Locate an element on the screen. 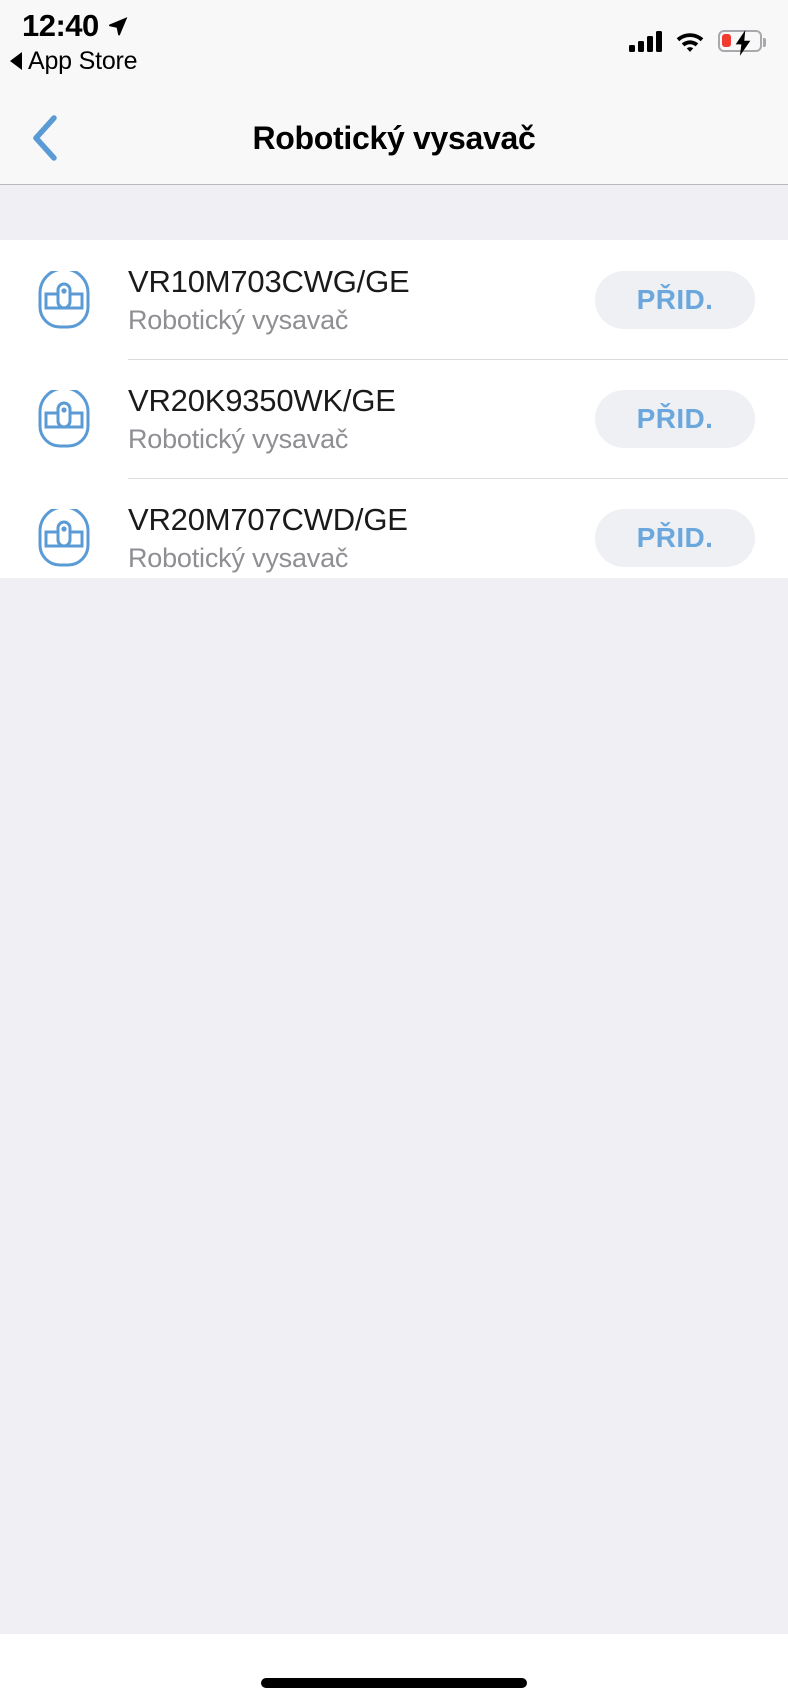 The width and height of the screenshot is (788, 1707). home-indicator is located at coordinates (394, 1683).